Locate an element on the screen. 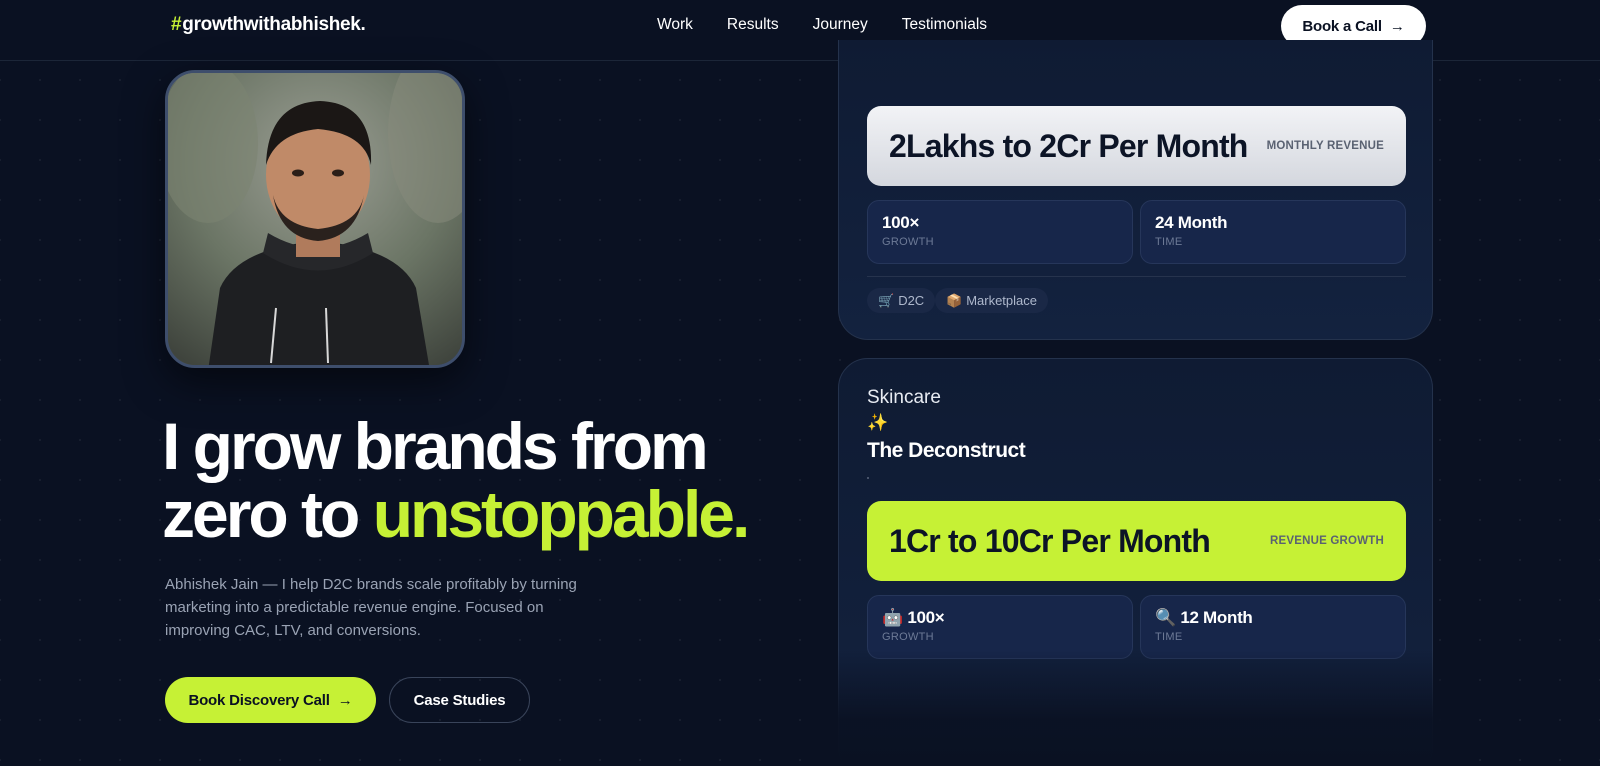  profile-photo is located at coordinates (315, 219).